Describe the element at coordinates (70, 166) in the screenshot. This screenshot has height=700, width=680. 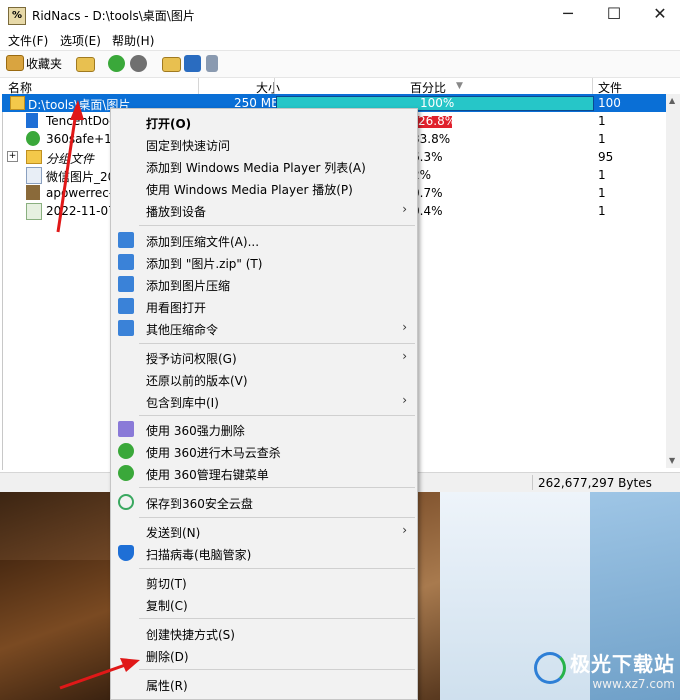
I see `annotation-arrow-up` at that location.